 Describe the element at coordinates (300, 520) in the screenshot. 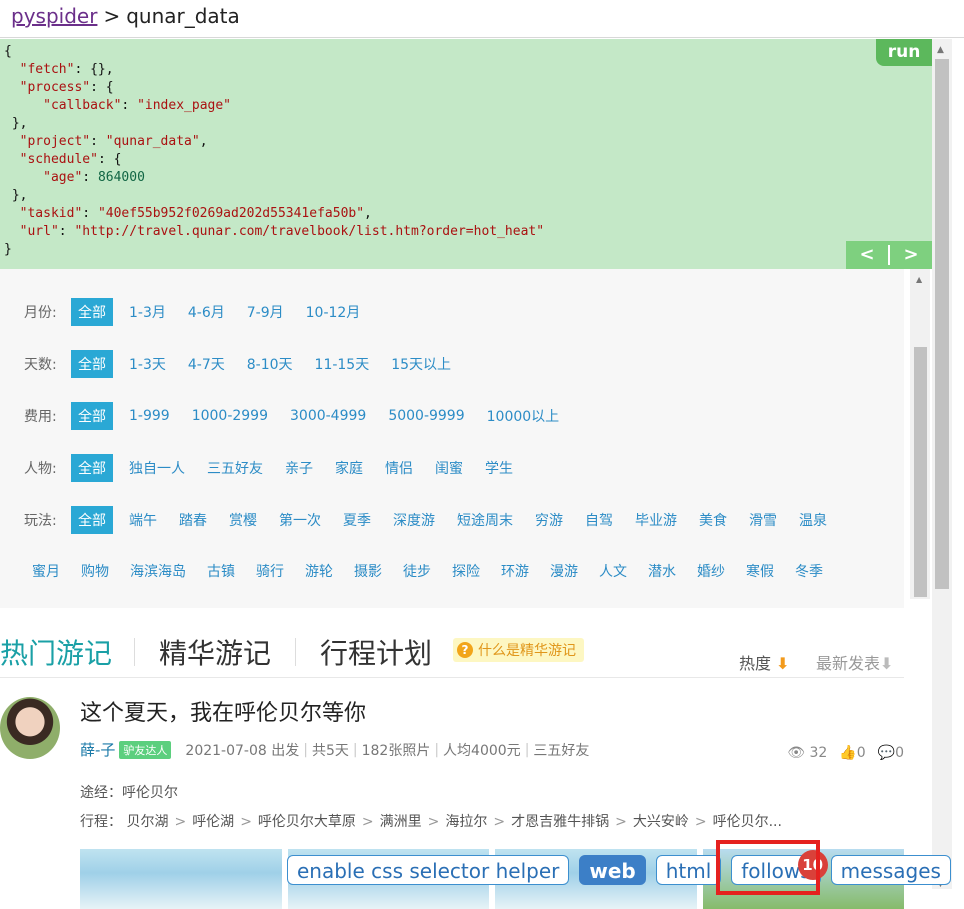

I see `filter-option: 第一次` at that location.